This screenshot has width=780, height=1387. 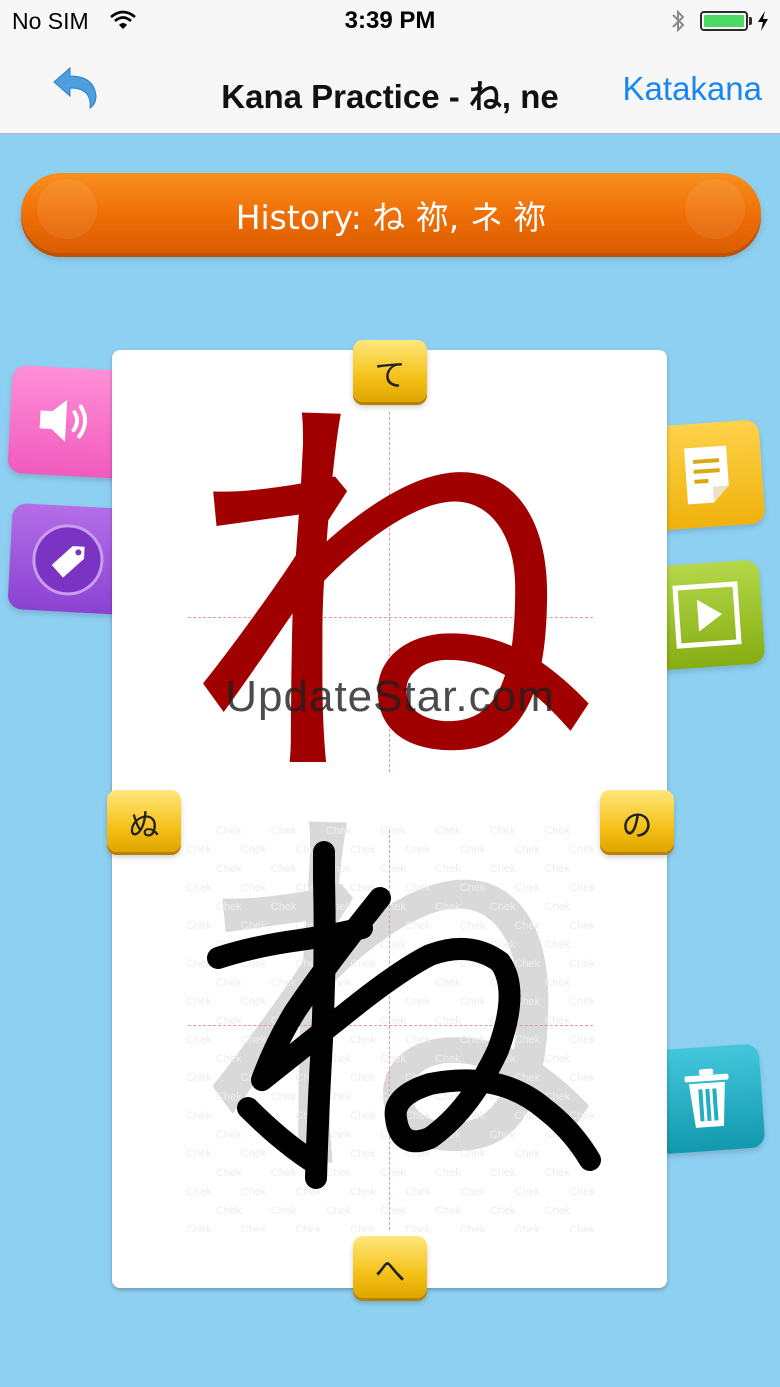 What do you see at coordinates (68, 560) in the screenshot?
I see `tag-icon` at bounding box center [68, 560].